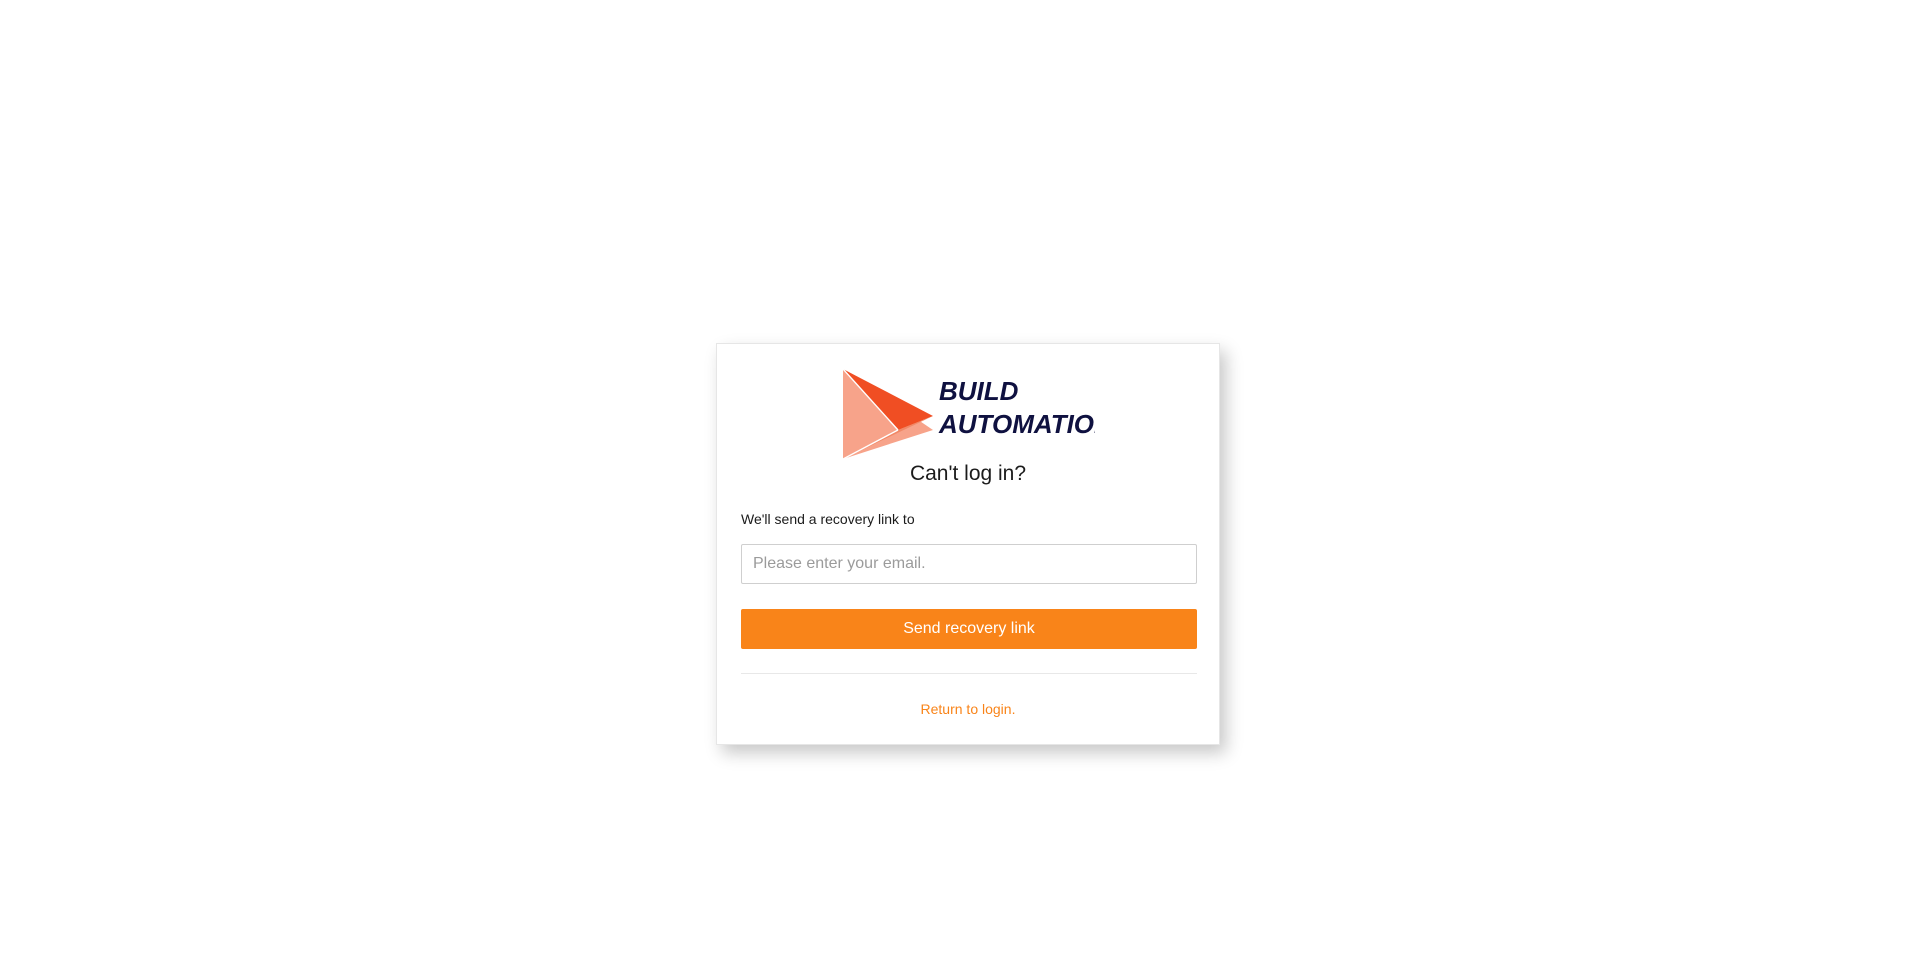 Image resolution: width=1918 pixels, height=969 pixels. I want to click on logo-line1: BUILD, so click(979, 391).